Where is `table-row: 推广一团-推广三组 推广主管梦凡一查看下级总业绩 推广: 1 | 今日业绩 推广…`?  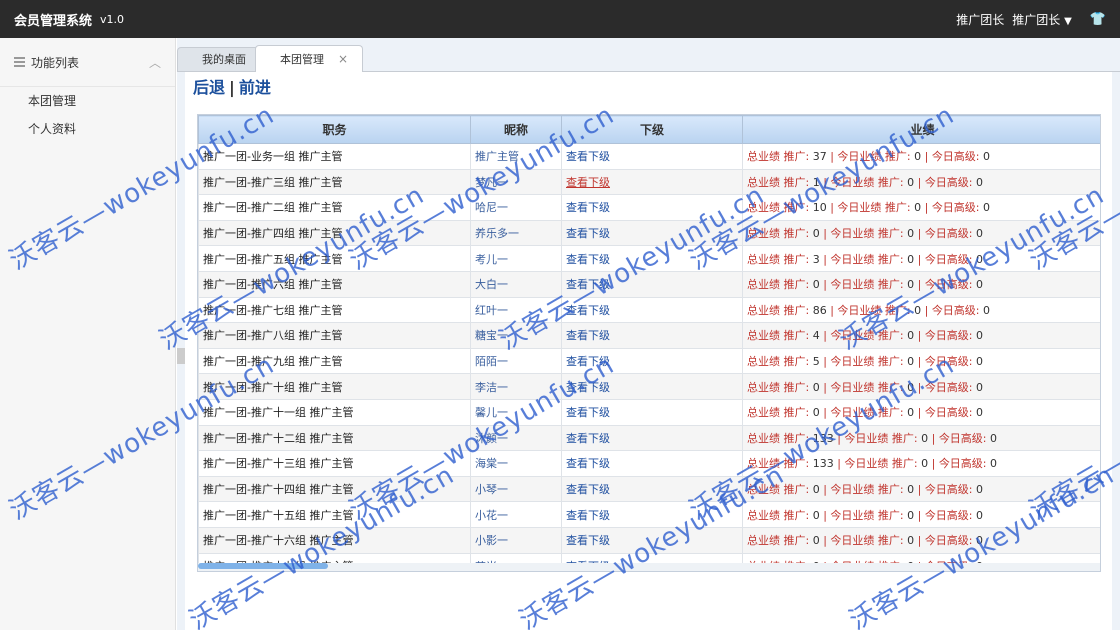
table-row: 推广一团-推广三组 推广主管梦凡一查看下级总业绩 推广: 1 | 今日业绩 推广… is located at coordinates (650, 182).